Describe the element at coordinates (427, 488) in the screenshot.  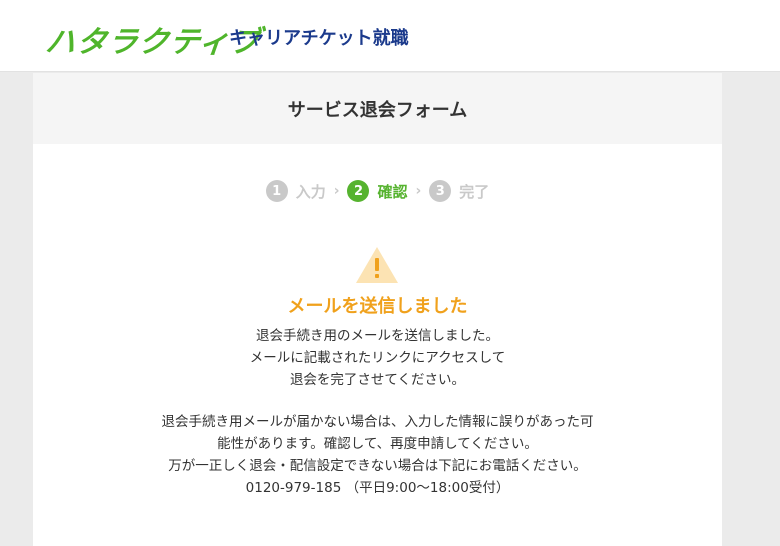
I see `phone-hours: （平日9:00〜18:00受付）` at that location.